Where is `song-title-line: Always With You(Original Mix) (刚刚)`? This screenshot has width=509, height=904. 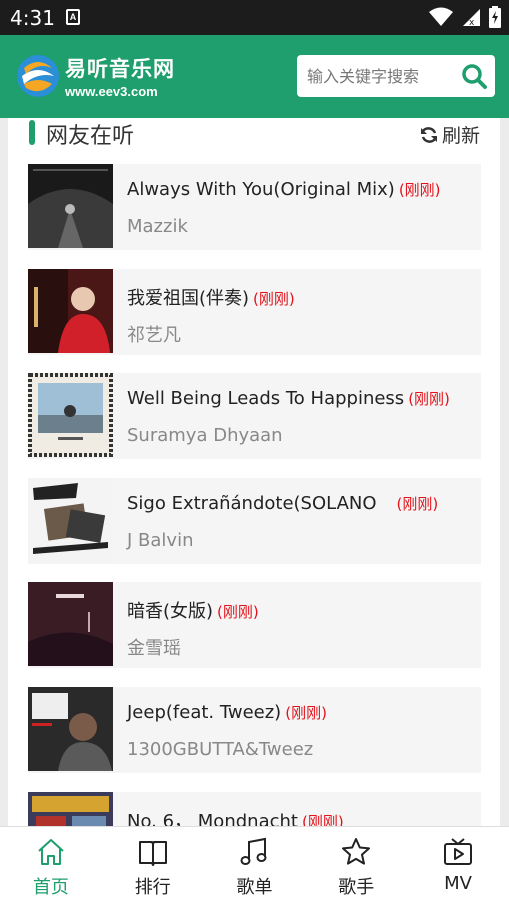 song-title-line: Always With You(Original Mix) (刚刚) is located at coordinates (284, 189).